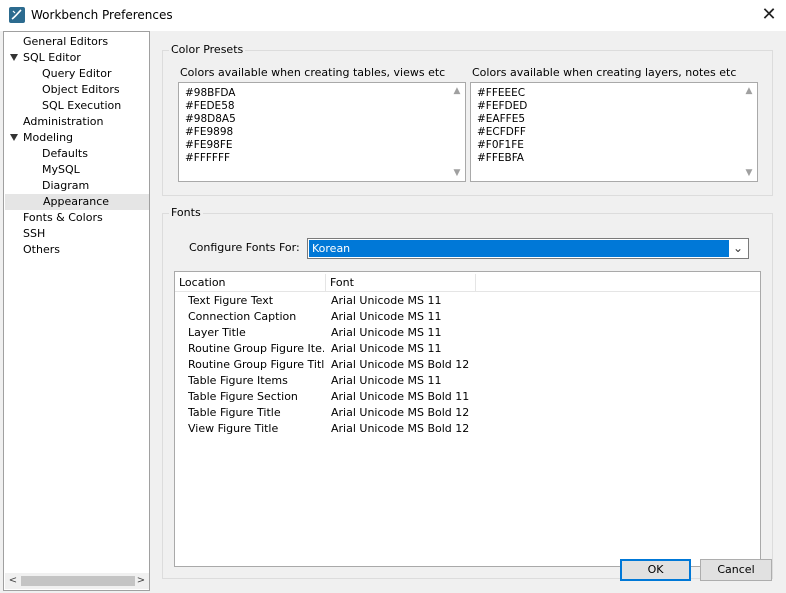  What do you see at coordinates (501, 119) in the screenshot?
I see `color-preset-line: #EAFFE5` at bounding box center [501, 119].